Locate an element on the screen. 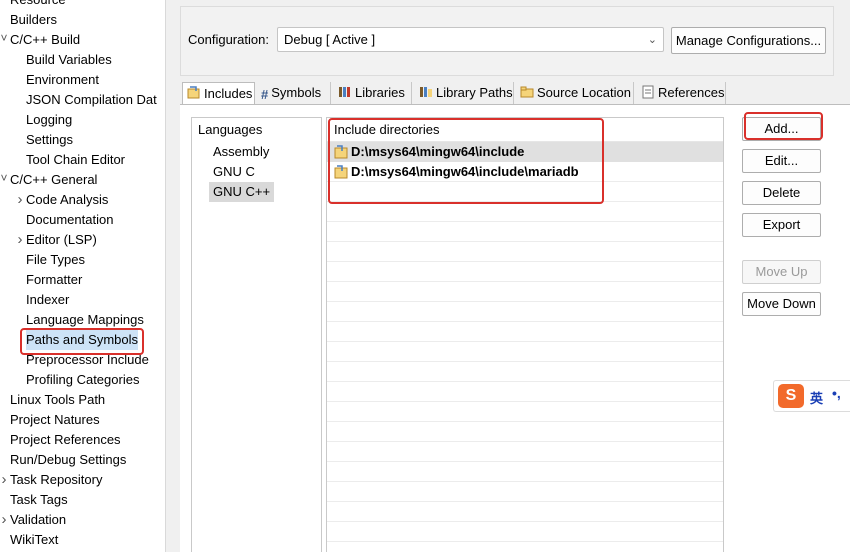 This screenshot has width=850, height=552. tab-references: References is located at coordinates (681, 93).